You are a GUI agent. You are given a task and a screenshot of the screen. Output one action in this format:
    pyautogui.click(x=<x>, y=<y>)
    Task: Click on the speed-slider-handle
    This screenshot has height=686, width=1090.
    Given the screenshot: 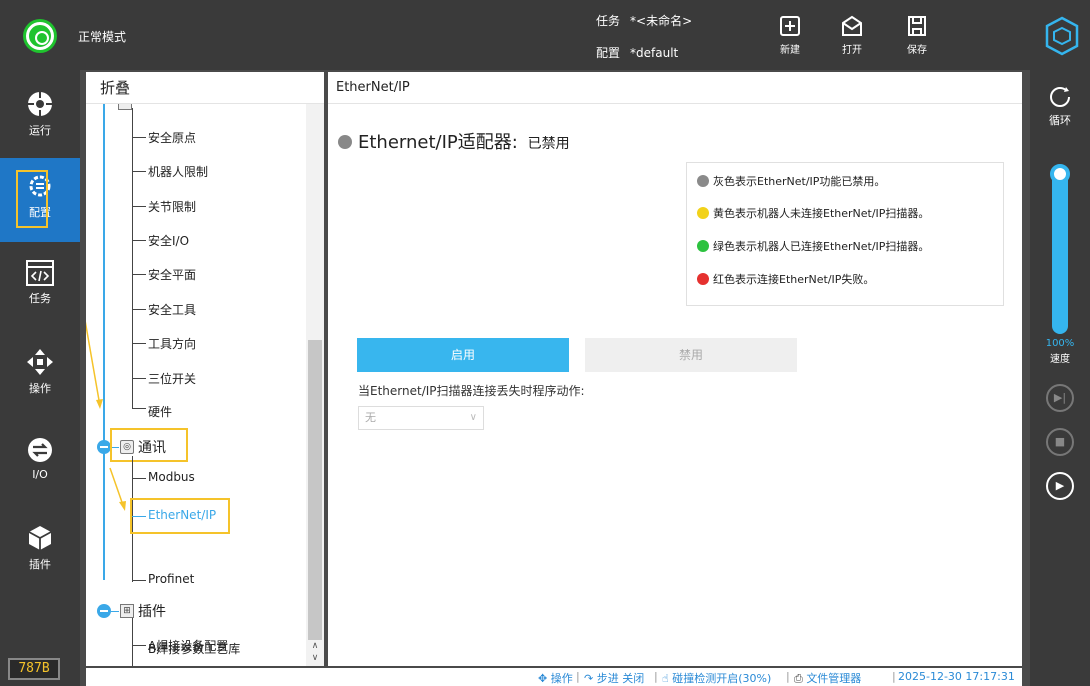 What is the action you would take?
    pyautogui.click(x=1060, y=174)
    